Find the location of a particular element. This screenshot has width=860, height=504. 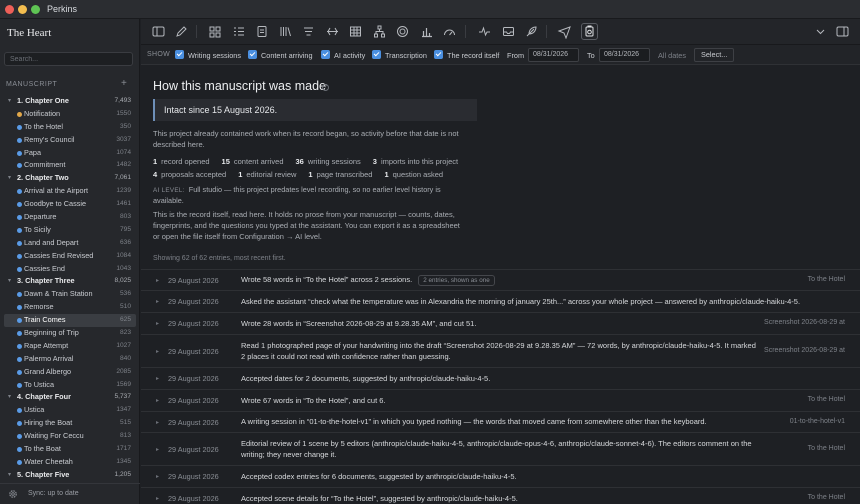

to-date-input: 08/31/2026 is located at coordinates (624, 55).